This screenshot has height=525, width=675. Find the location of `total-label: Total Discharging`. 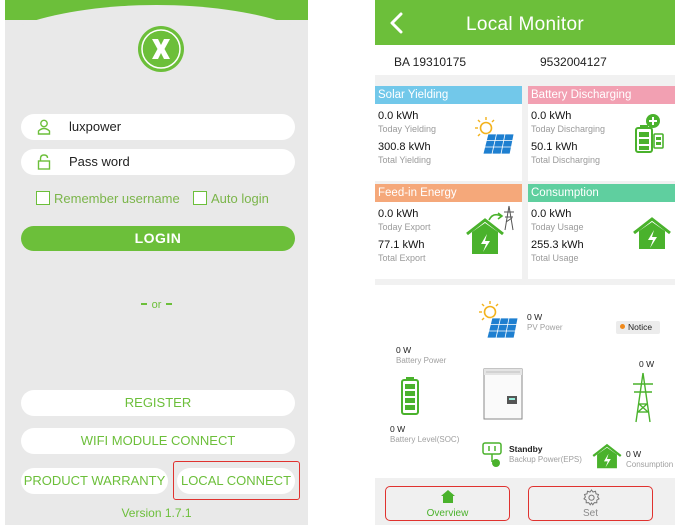

total-label: Total Discharging is located at coordinates (566, 160).